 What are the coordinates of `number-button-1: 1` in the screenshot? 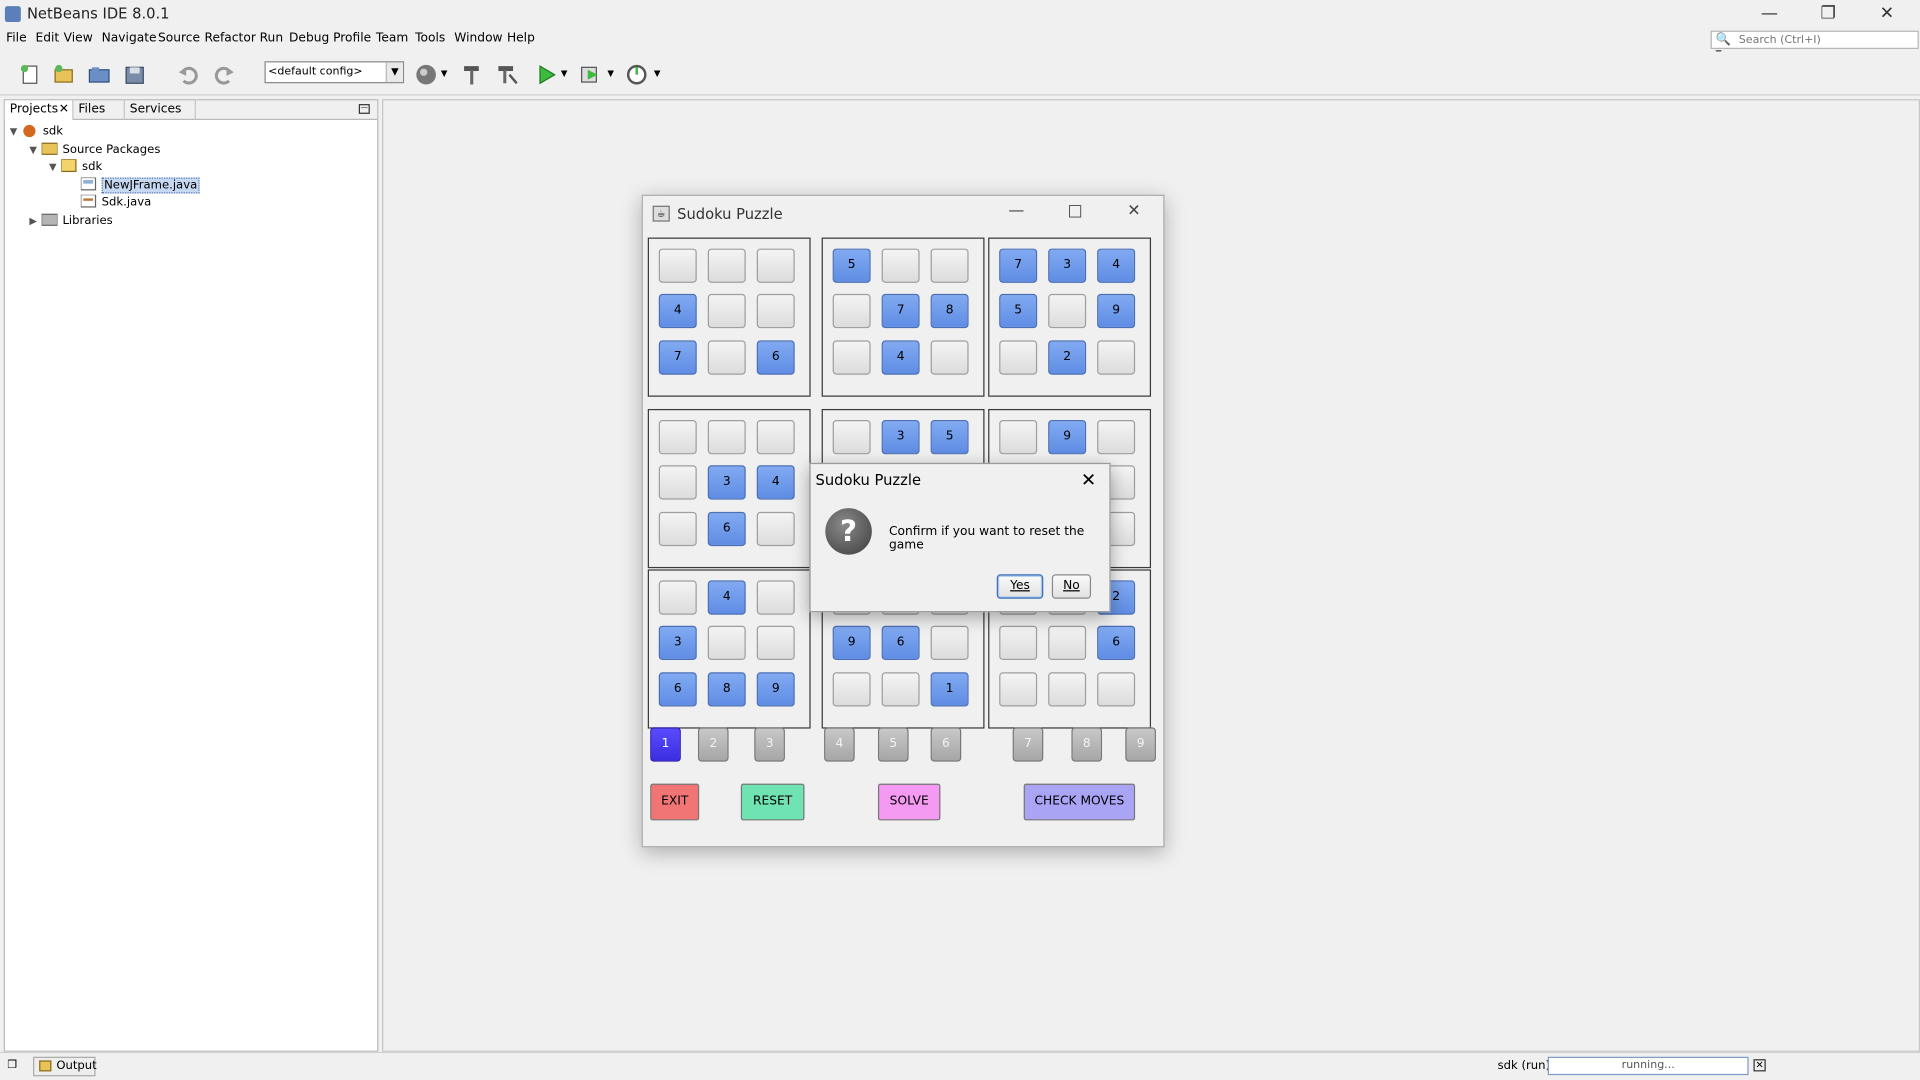 It's located at (665, 744).